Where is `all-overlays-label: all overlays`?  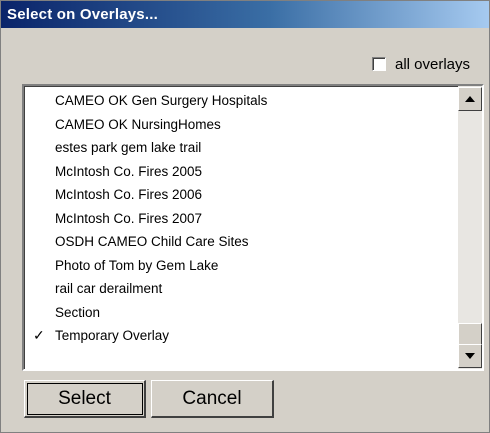 all-overlays-label: all overlays is located at coordinates (433, 64).